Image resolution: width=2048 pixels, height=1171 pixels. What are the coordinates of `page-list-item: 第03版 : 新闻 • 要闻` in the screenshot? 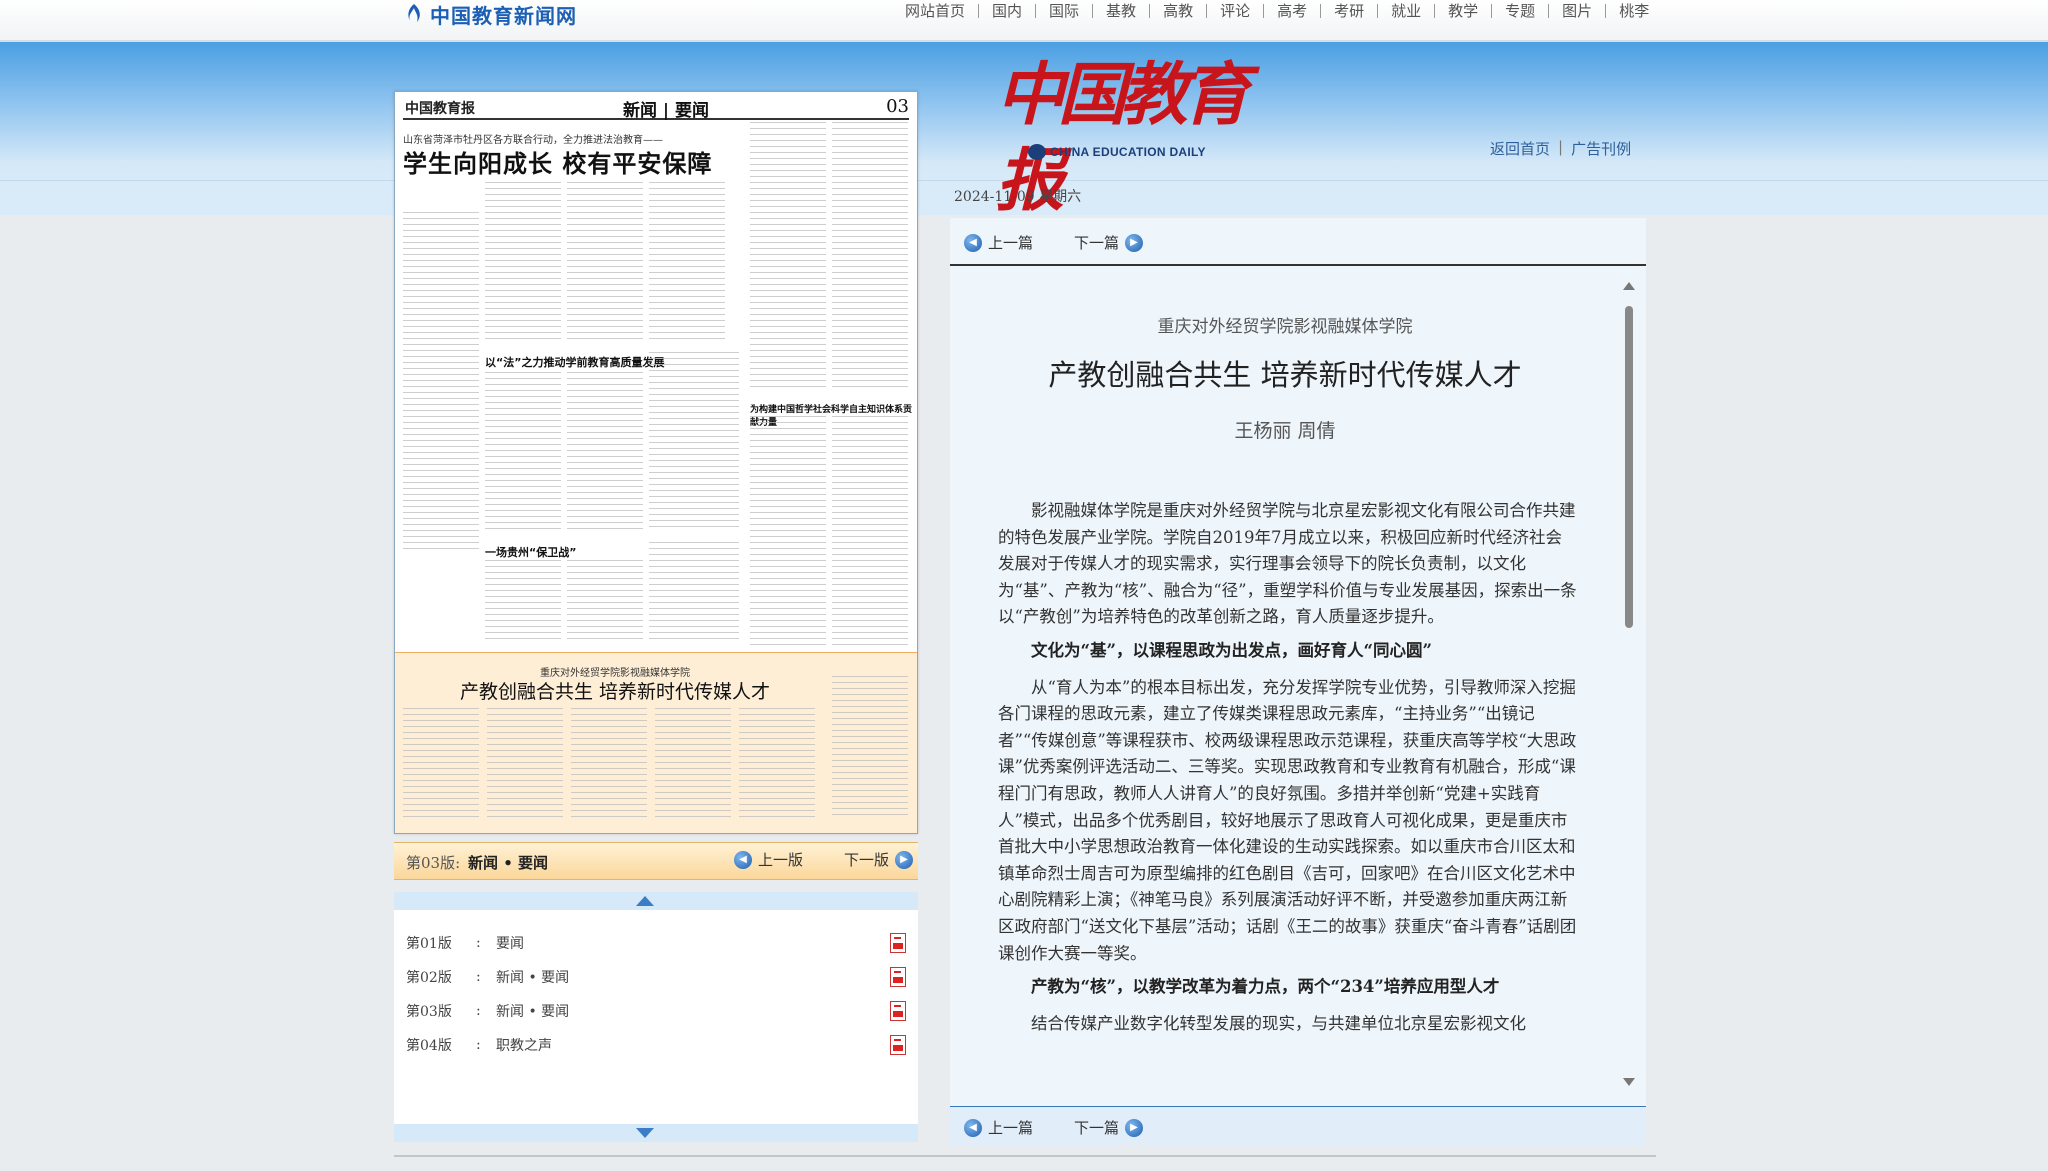 It's located at (656, 1011).